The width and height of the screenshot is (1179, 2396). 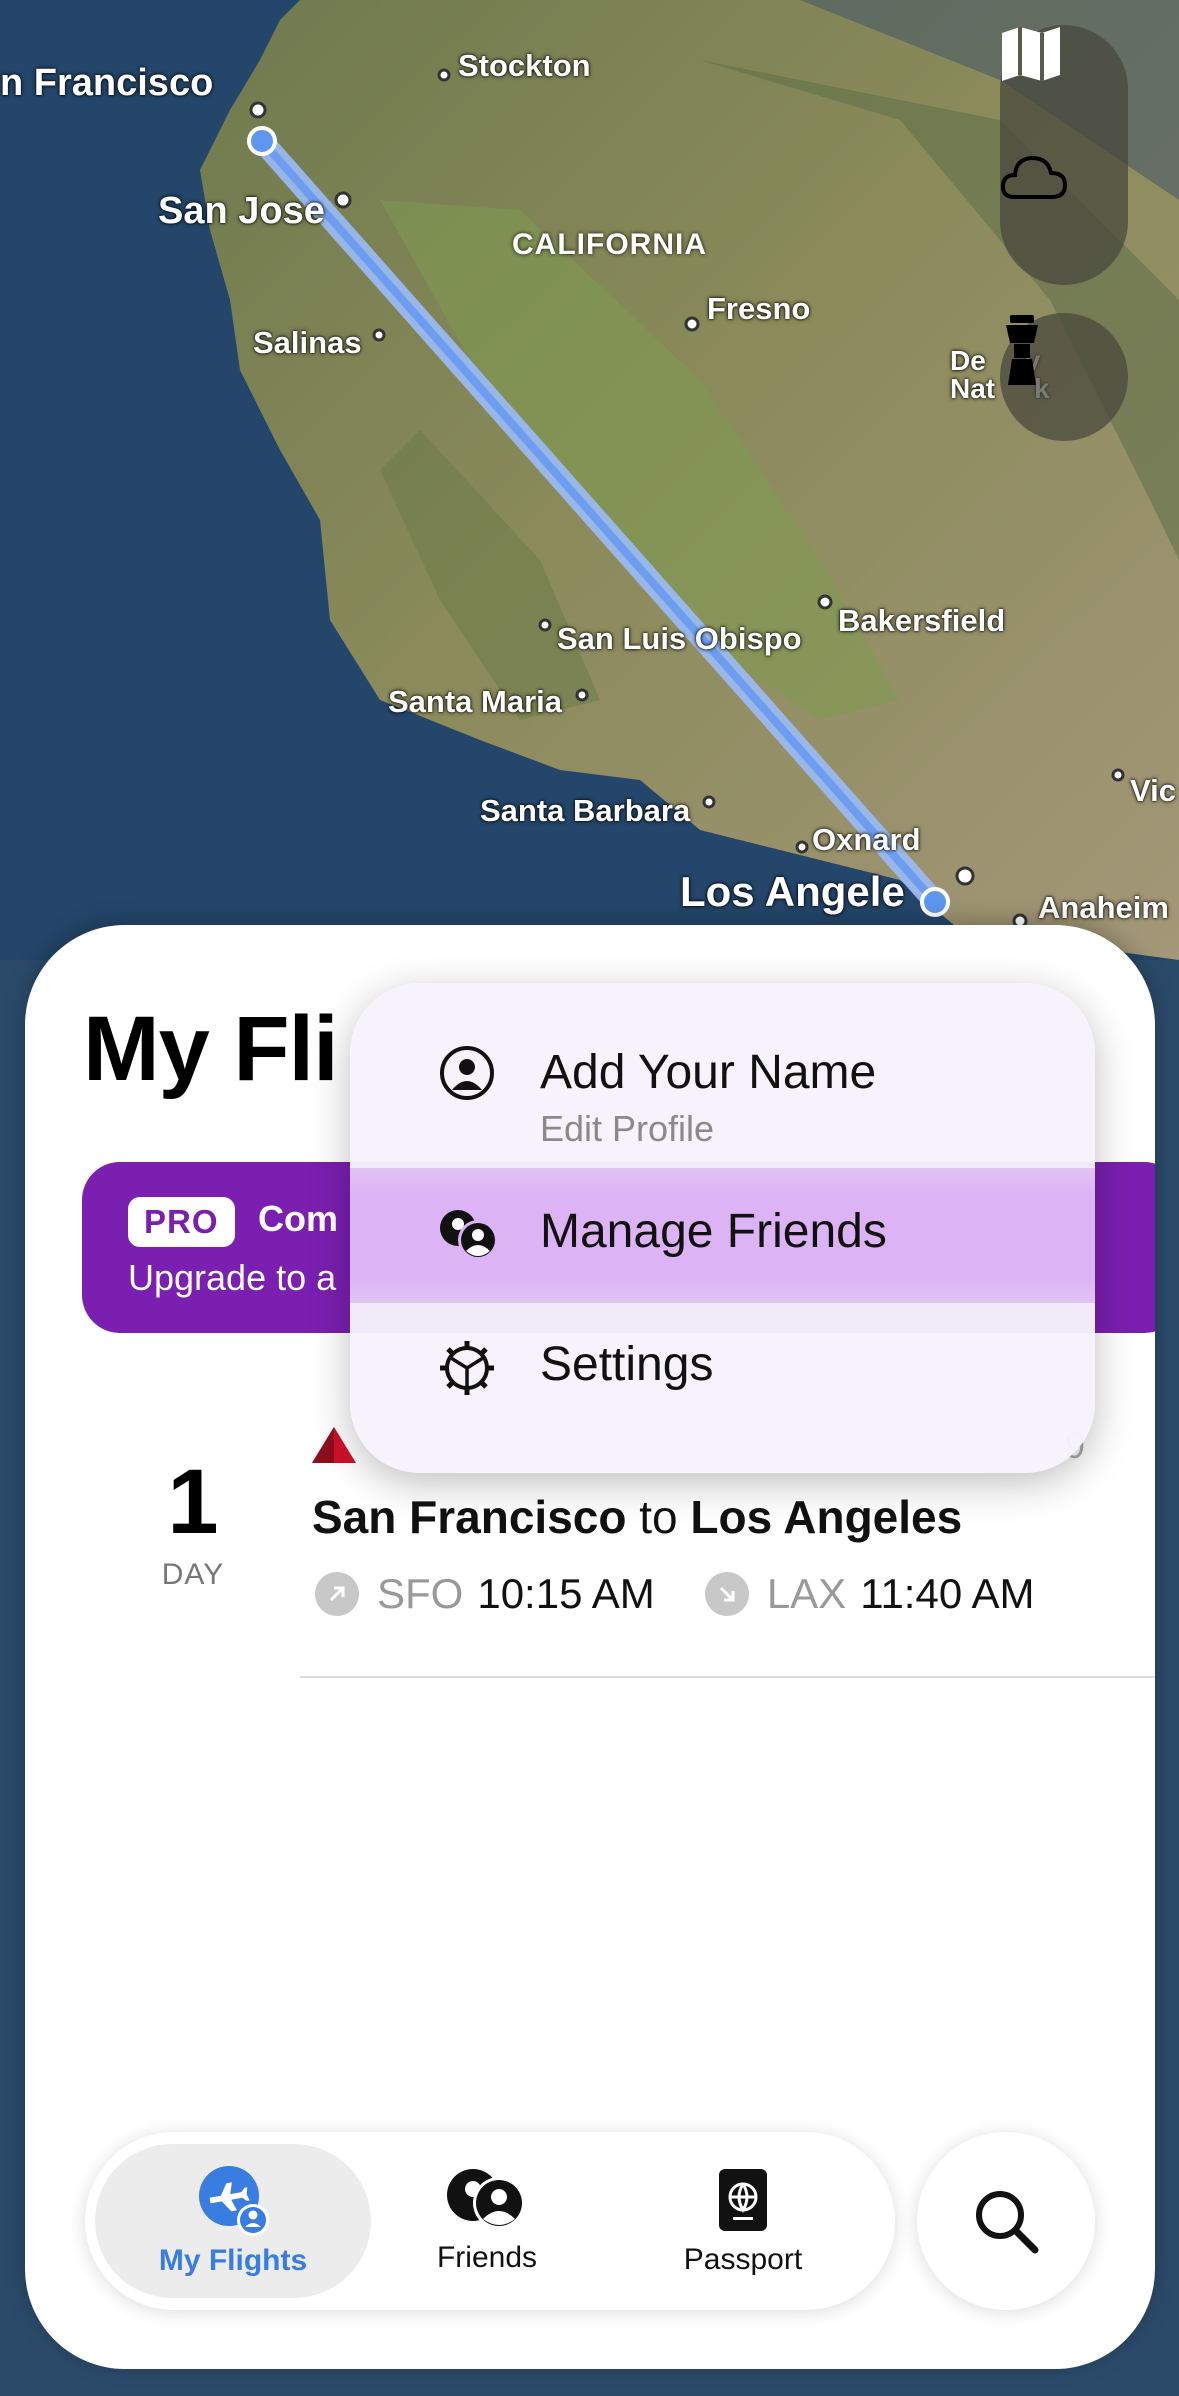 What do you see at coordinates (181, 1222) in the screenshot?
I see `pro-badge: PRO` at bounding box center [181, 1222].